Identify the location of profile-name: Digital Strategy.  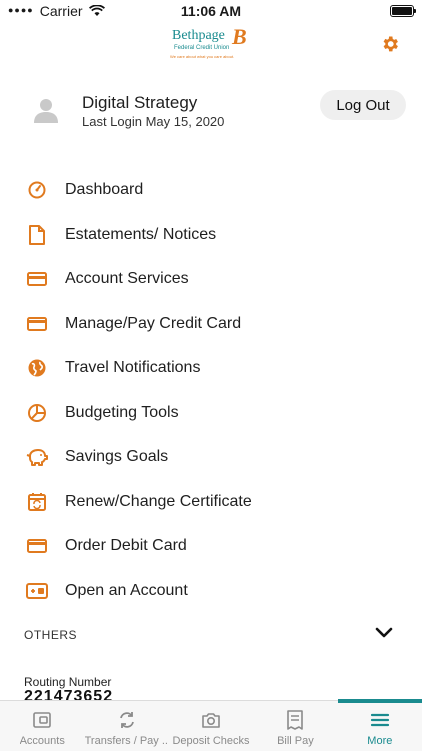
(140, 102).